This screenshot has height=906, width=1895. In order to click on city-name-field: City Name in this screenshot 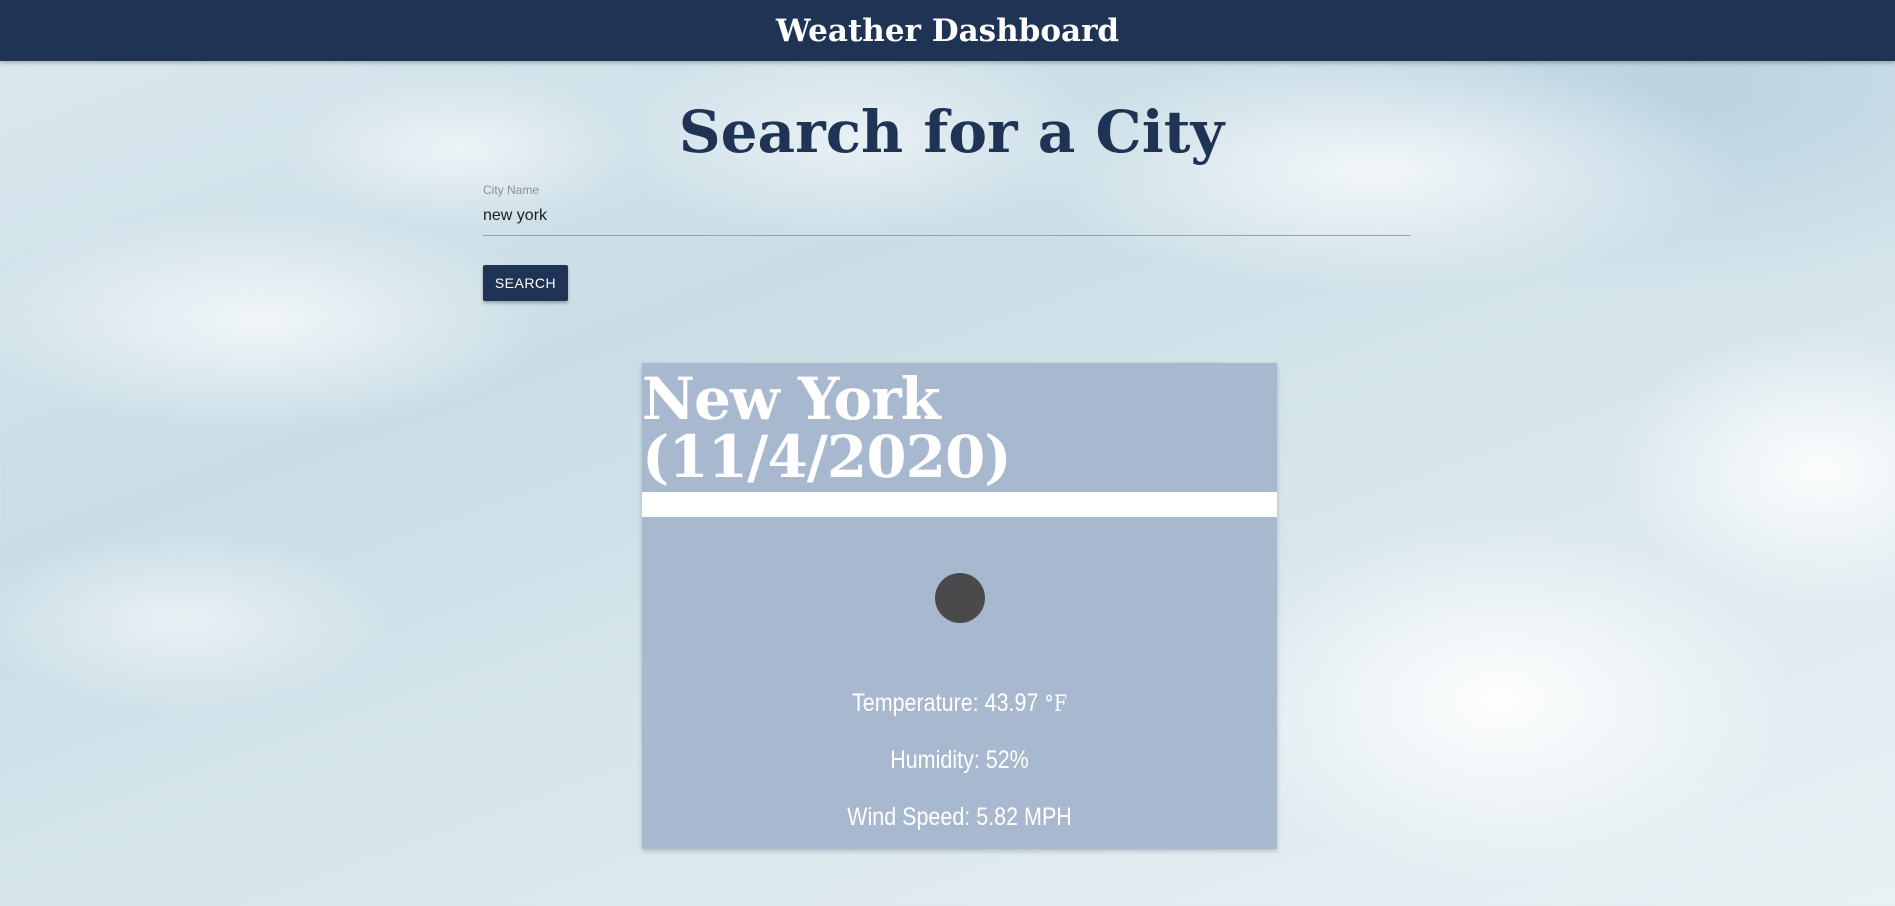, I will do `click(947, 209)`.